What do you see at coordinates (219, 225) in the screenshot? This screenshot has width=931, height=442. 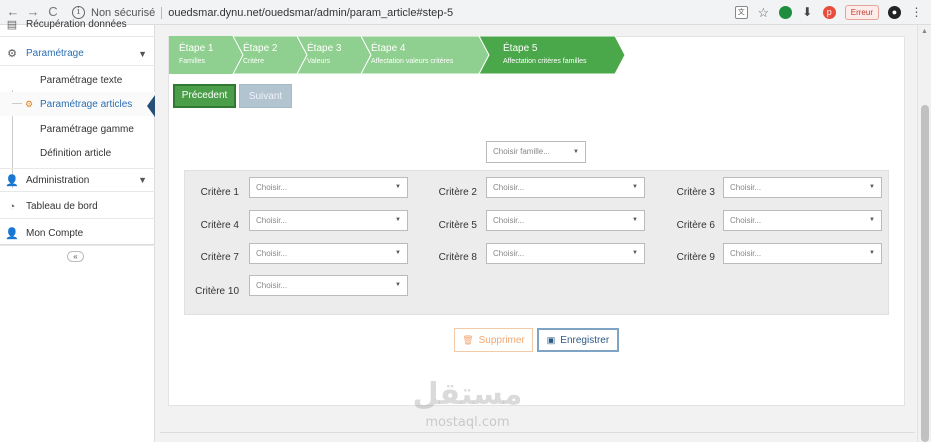 I see `criteria-label: Critère 4` at bounding box center [219, 225].